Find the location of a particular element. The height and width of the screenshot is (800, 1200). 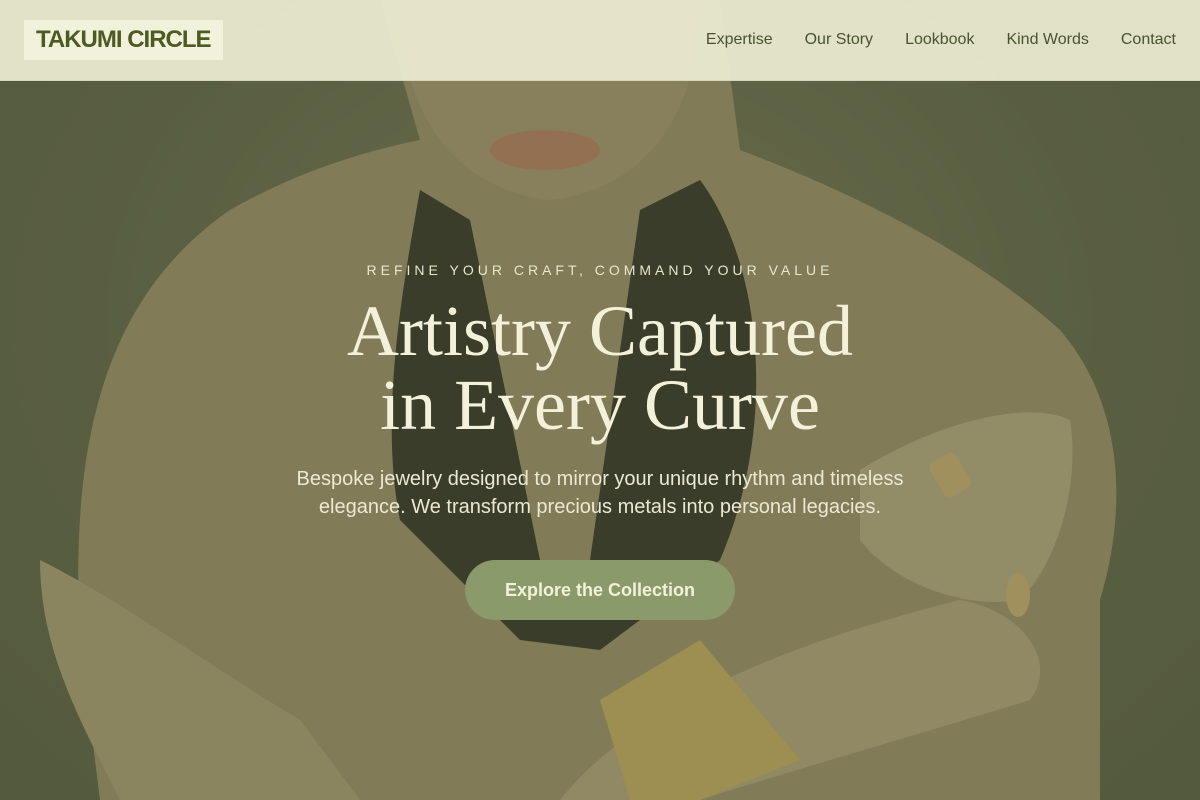

explore-collection-button: Explore the Collection is located at coordinates (600, 590).